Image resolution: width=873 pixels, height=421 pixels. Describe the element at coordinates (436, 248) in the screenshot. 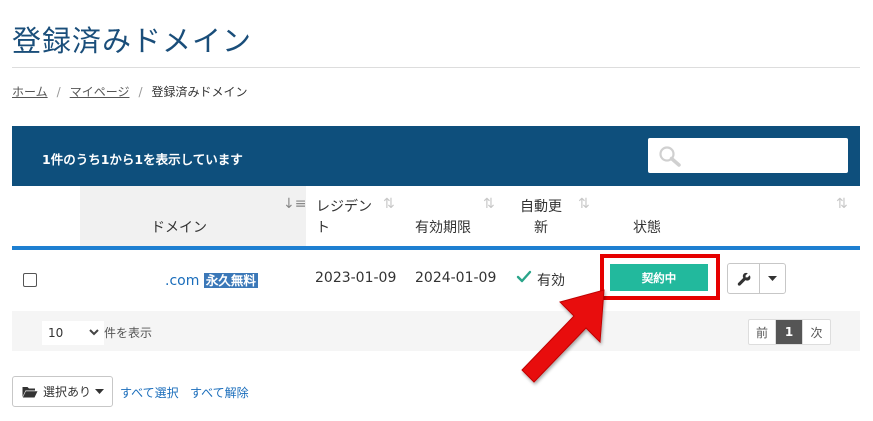

I see `table-header-rule` at that location.